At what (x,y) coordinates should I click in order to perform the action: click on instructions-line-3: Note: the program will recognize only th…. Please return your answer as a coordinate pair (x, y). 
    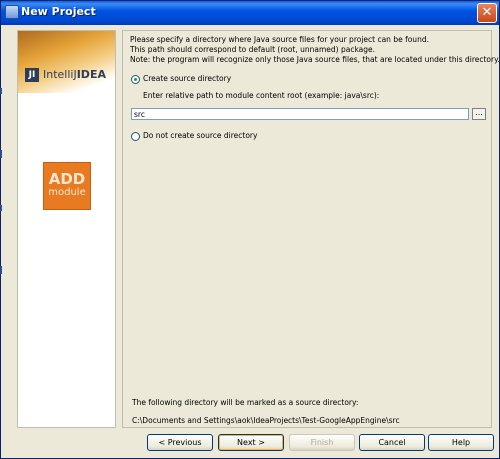
    Looking at the image, I should click on (315, 59).